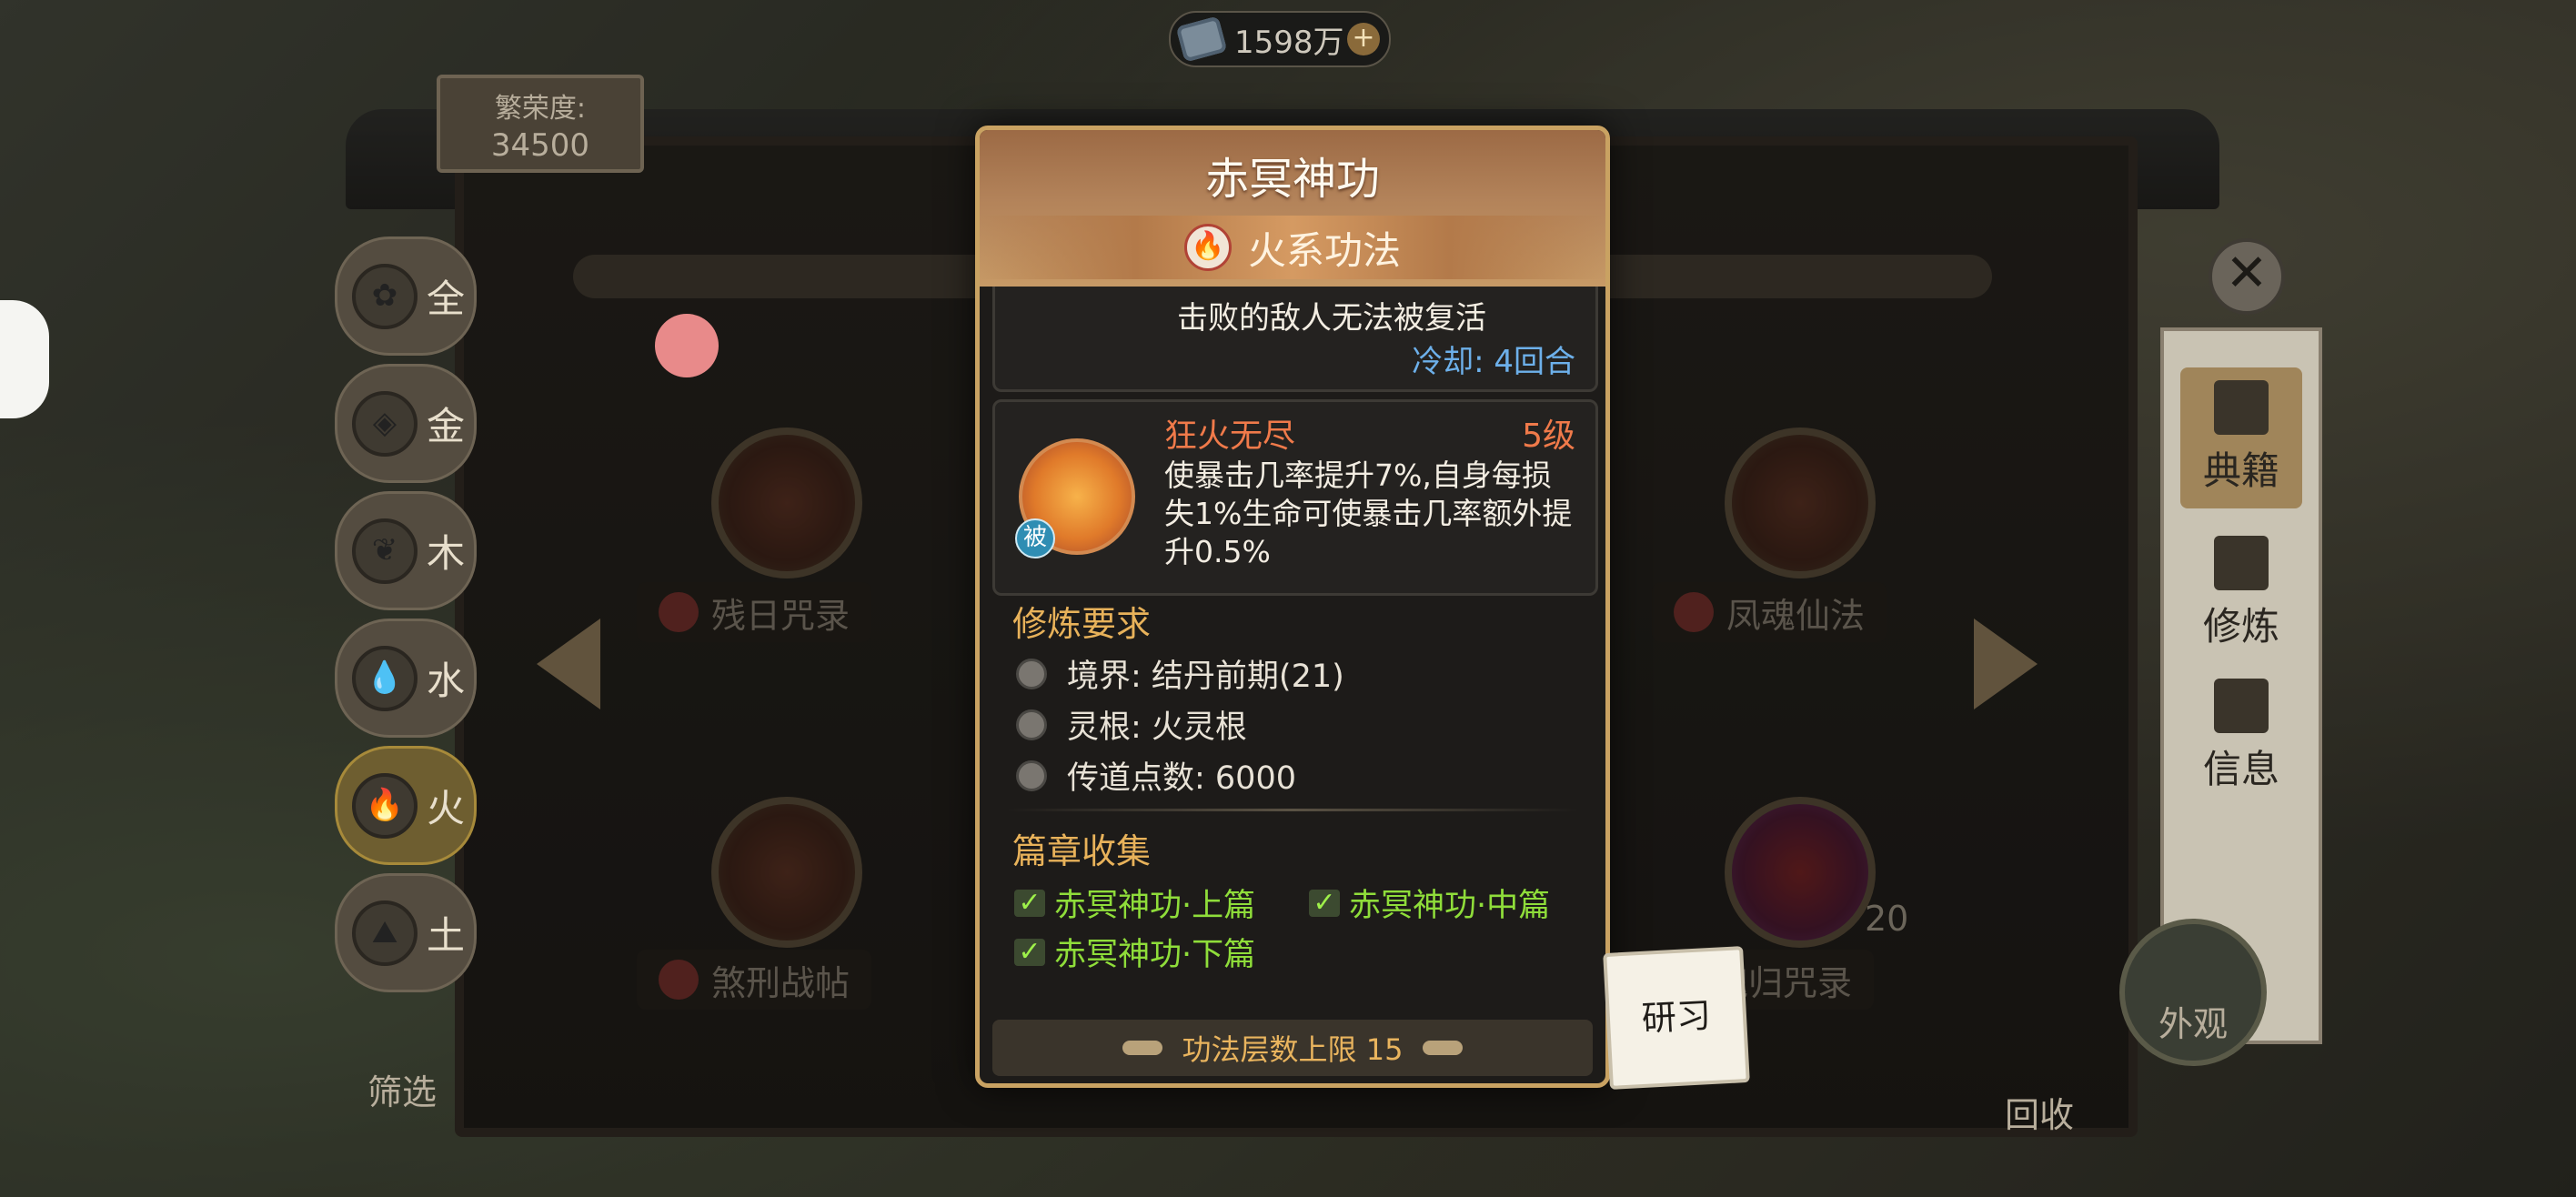 This screenshot has width=2576, height=1197. What do you see at coordinates (2193, 992) in the screenshot?
I see `appearance-button: 外观` at bounding box center [2193, 992].